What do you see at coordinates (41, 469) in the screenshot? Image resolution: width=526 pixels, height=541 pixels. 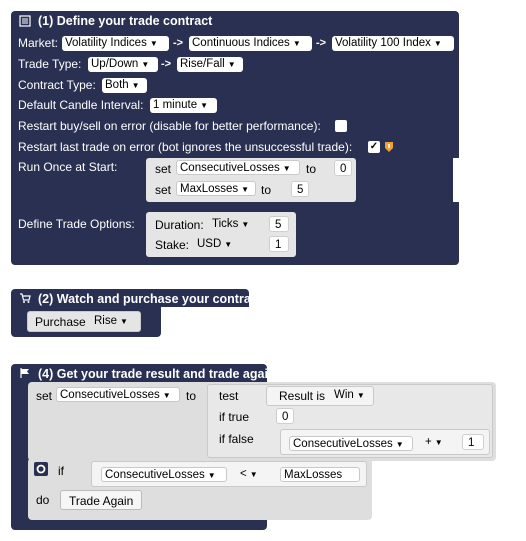 I see `gear-icon` at bounding box center [41, 469].